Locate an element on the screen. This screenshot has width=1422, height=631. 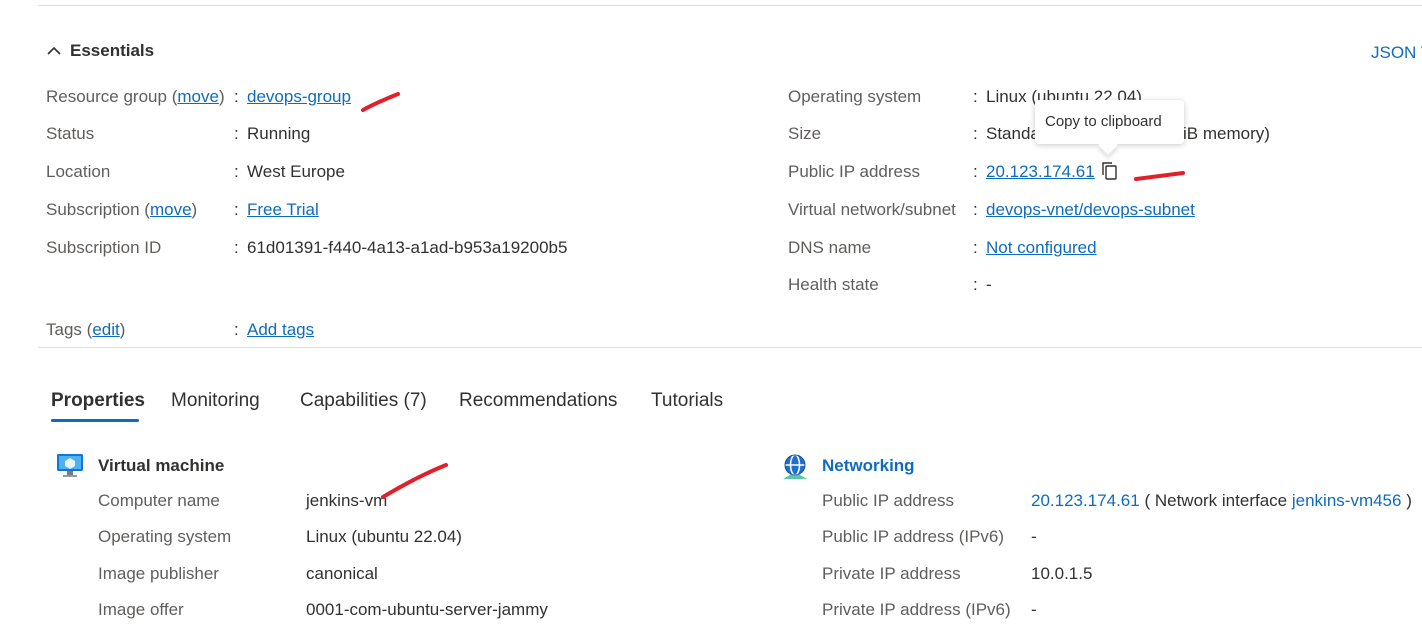
tab-recommendations: Recommendations is located at coordinates (538, 401).